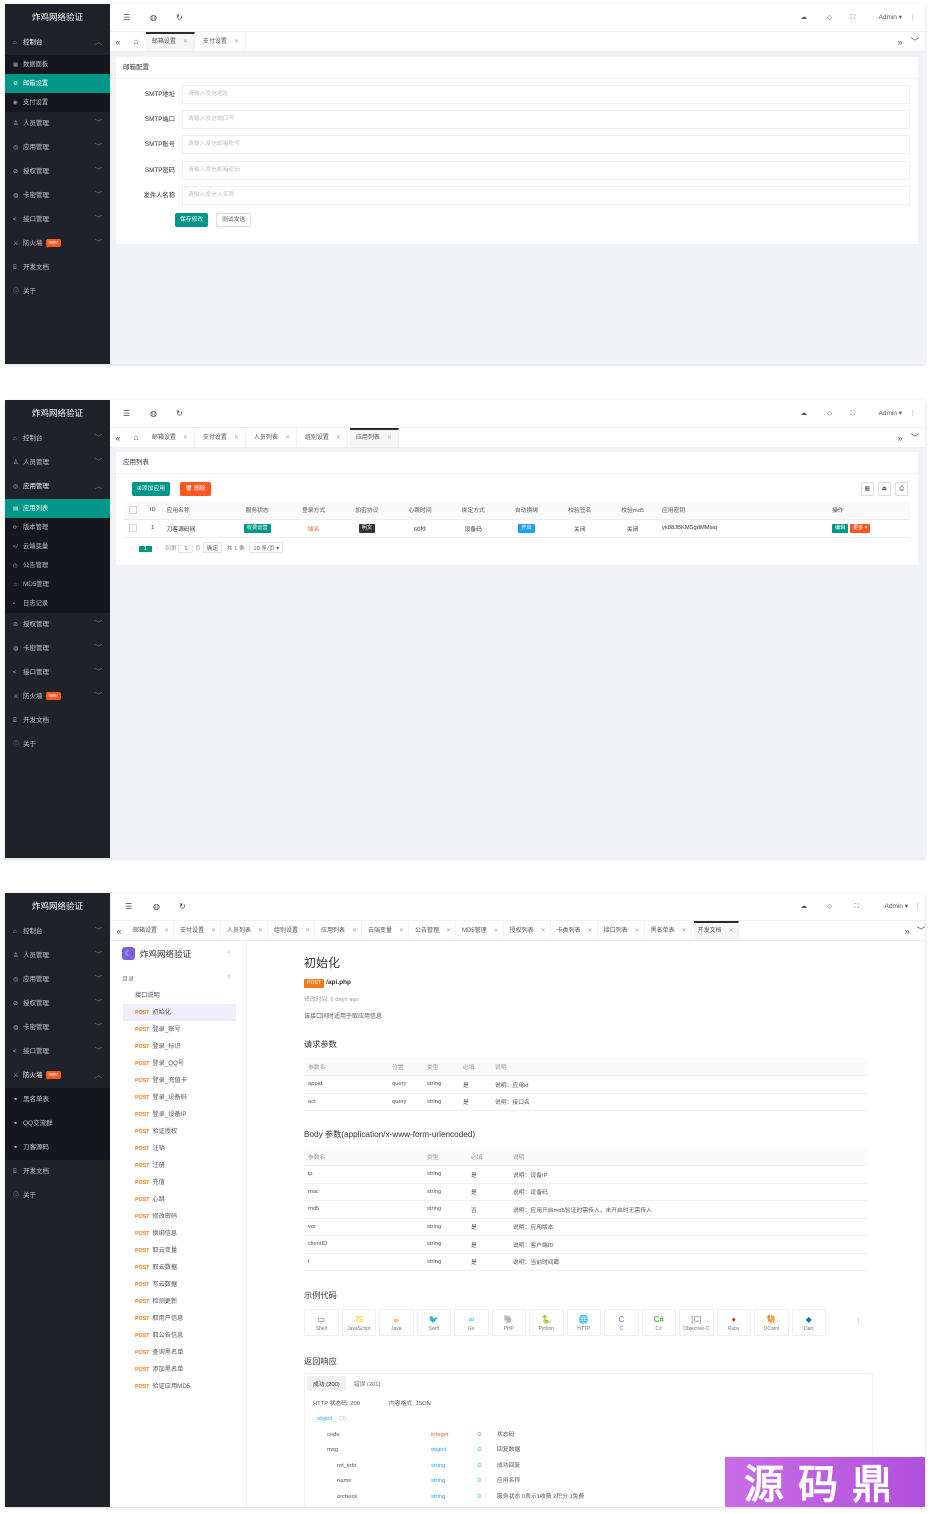 The height and width of the screenshot is (1514, 932). What do you see at coordinates (57, 64) in the screenshot?
I see `sidebar-subitem-dashboard: ▦ 数据面板` at bounding box center [57, 64].